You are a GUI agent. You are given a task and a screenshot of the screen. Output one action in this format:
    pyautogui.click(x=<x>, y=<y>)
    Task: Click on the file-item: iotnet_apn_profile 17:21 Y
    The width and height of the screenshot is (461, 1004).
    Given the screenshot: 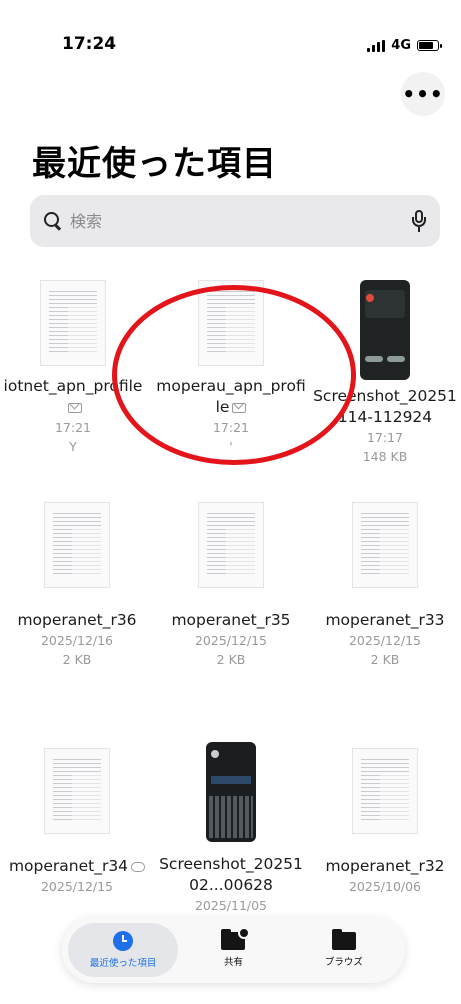 What is the action you would take?
    pyautogui.click(x=74, y=363)
    